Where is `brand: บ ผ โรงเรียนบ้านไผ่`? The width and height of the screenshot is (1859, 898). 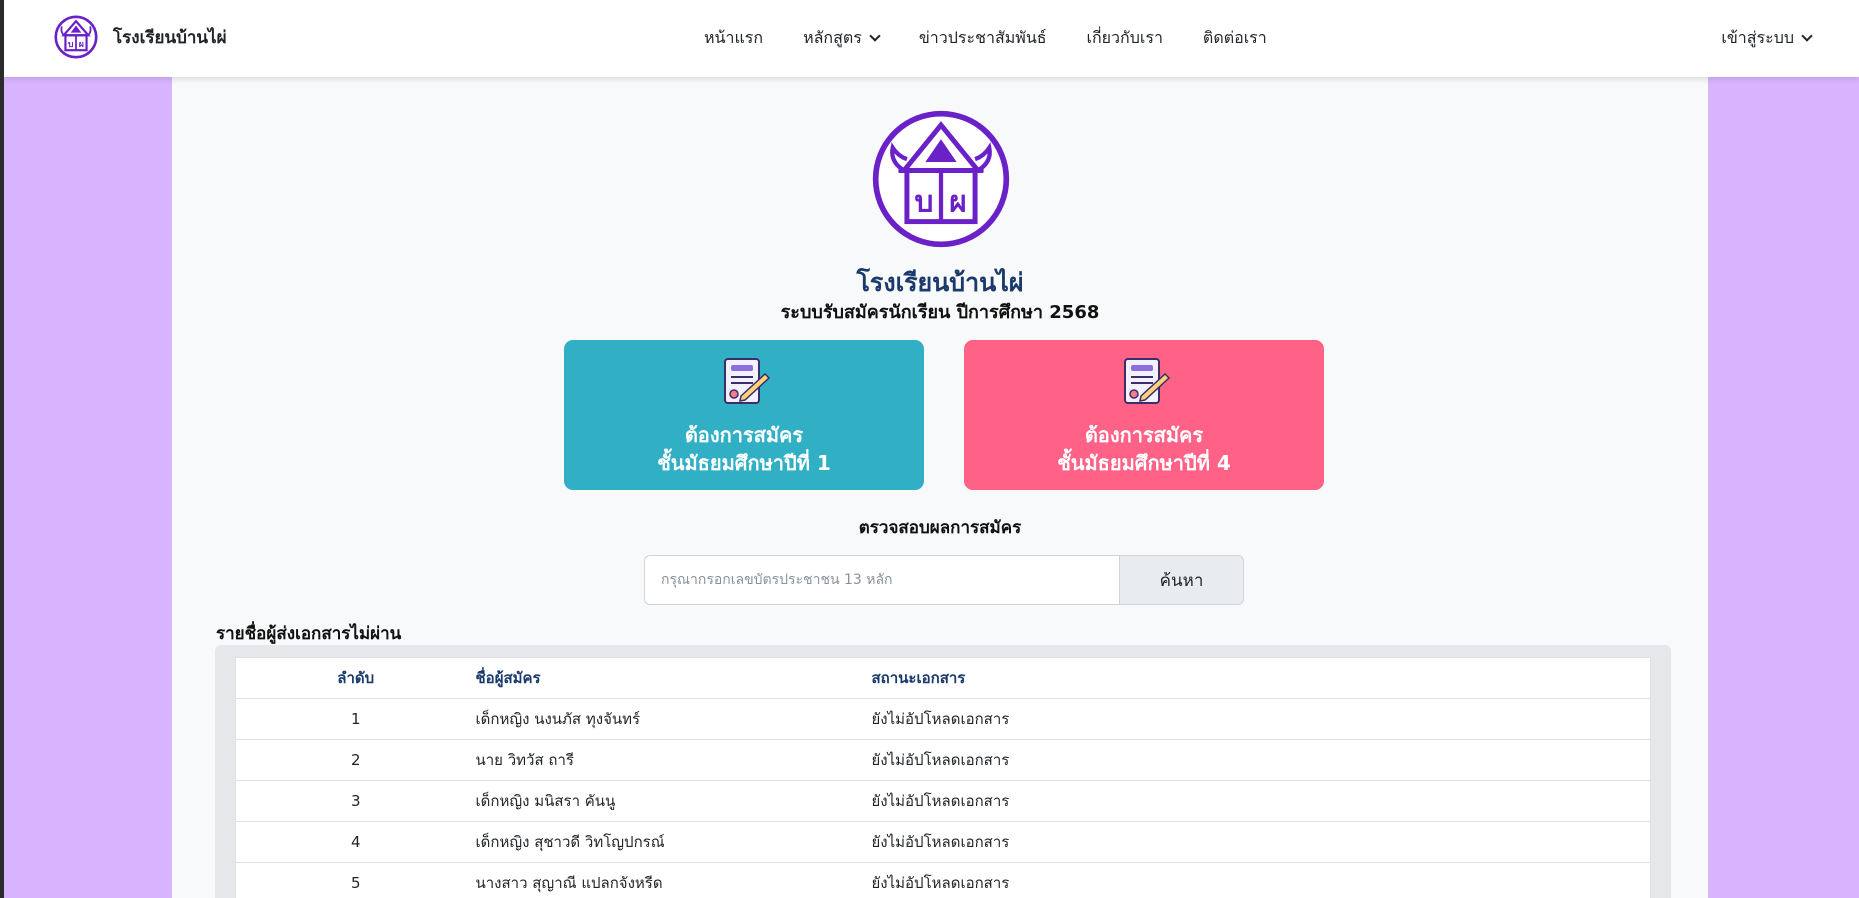
brand: บ ผ โรงเรียนบ้านไผ่ is located at coordinates (140, 37).